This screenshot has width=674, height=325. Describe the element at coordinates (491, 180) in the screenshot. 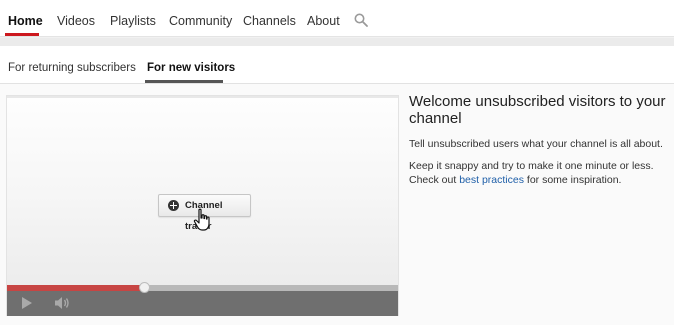

I see `best-practices-link: best practices` at that location.